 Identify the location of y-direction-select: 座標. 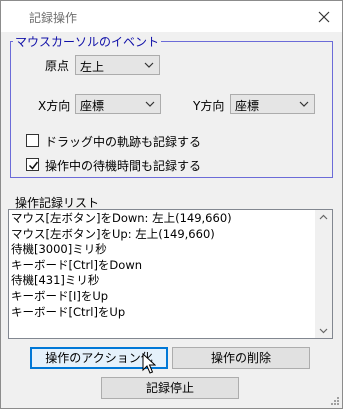
(272, 104).